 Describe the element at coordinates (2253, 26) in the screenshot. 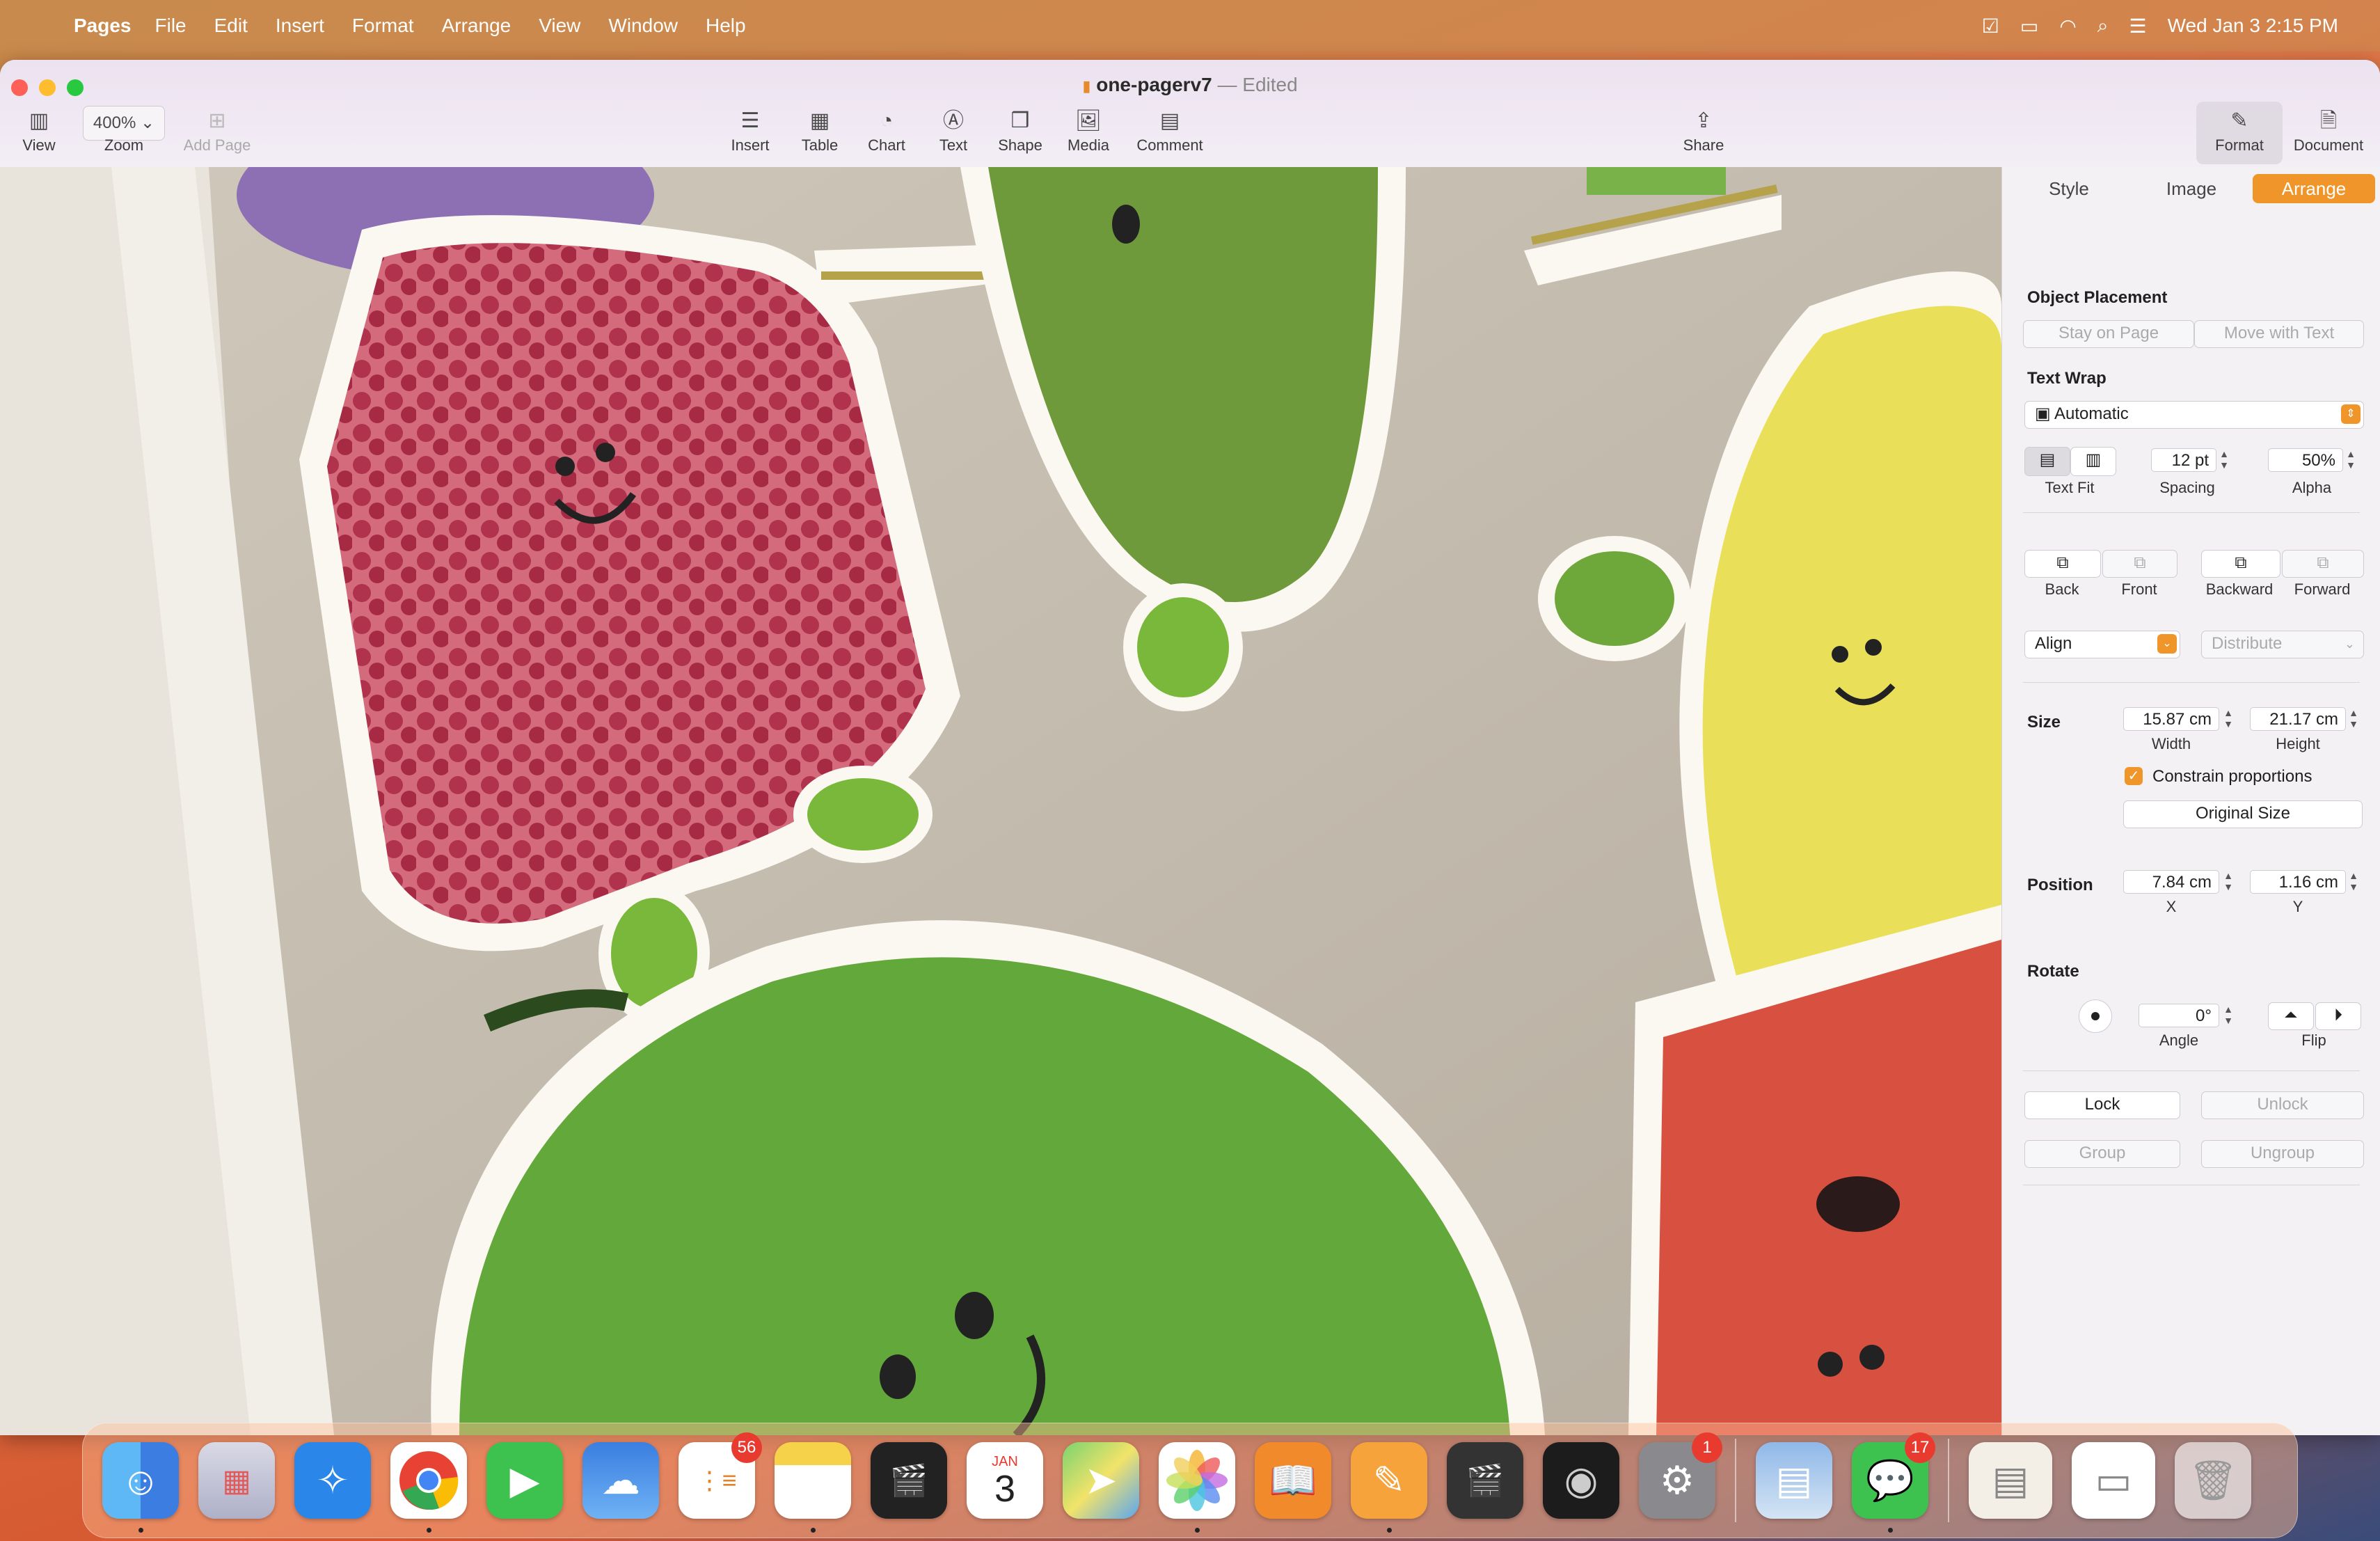

I see `menu-clock: Wed Jan 3 2:15 PM` at that location.